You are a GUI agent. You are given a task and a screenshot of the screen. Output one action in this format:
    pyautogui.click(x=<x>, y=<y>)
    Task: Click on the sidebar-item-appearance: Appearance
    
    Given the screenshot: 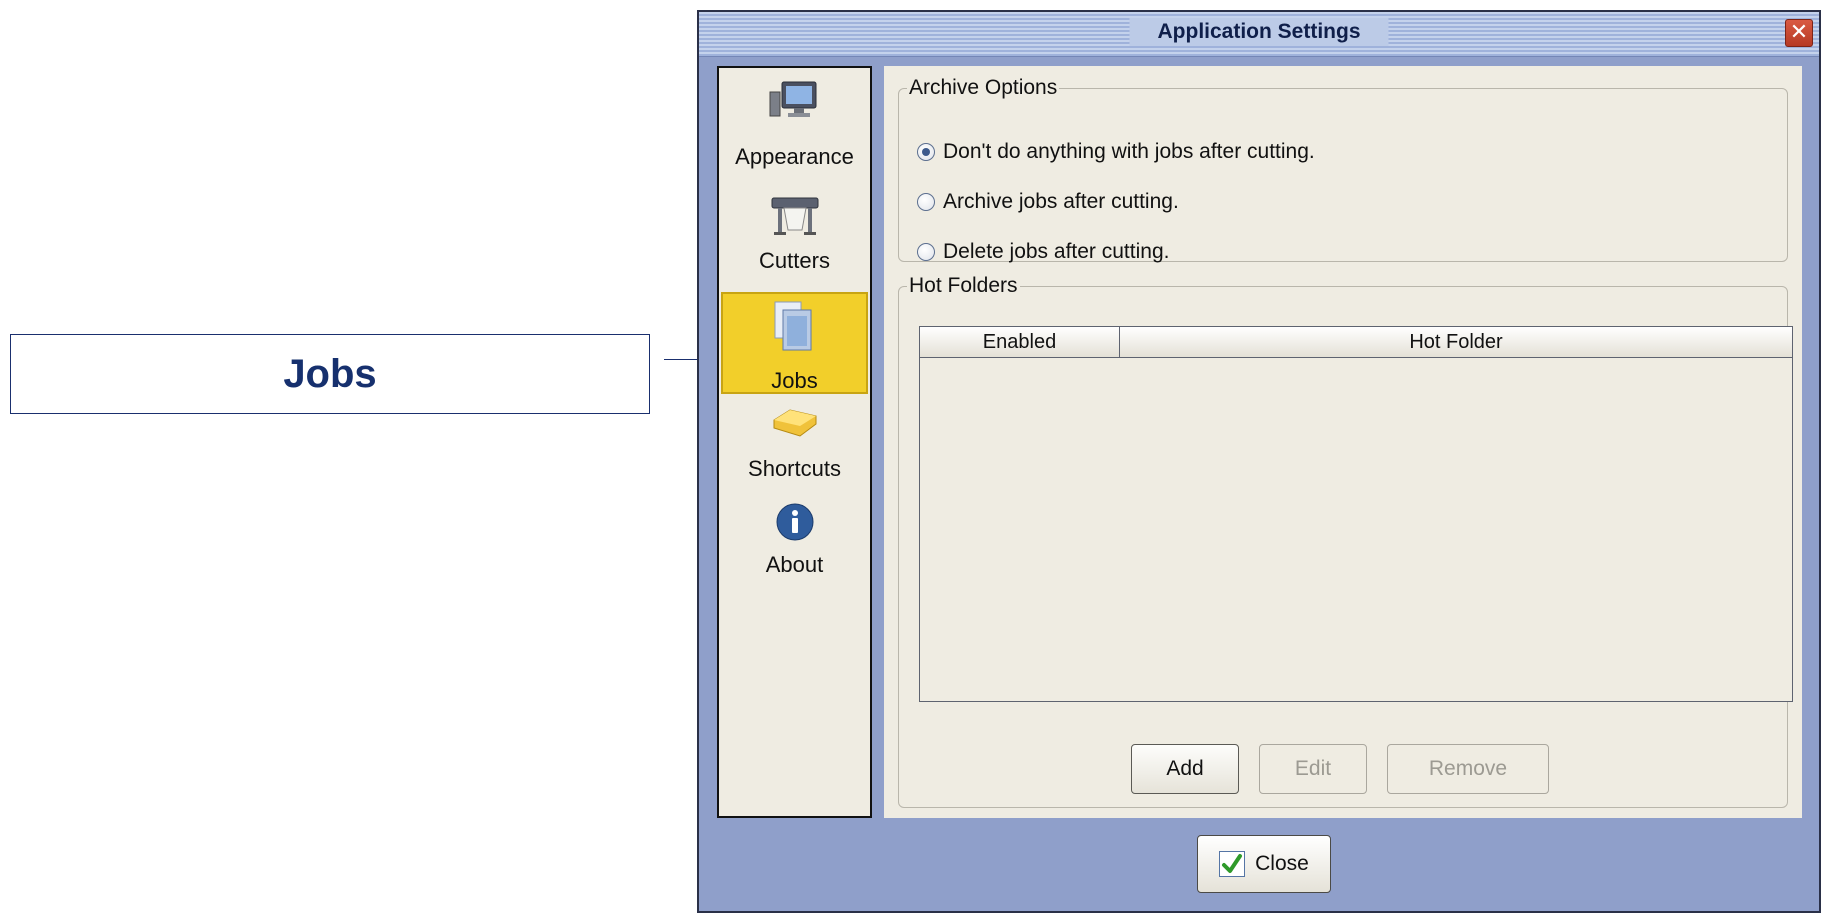 What is the action you would take?
    pyautogui.click(x=794, y=130)
    